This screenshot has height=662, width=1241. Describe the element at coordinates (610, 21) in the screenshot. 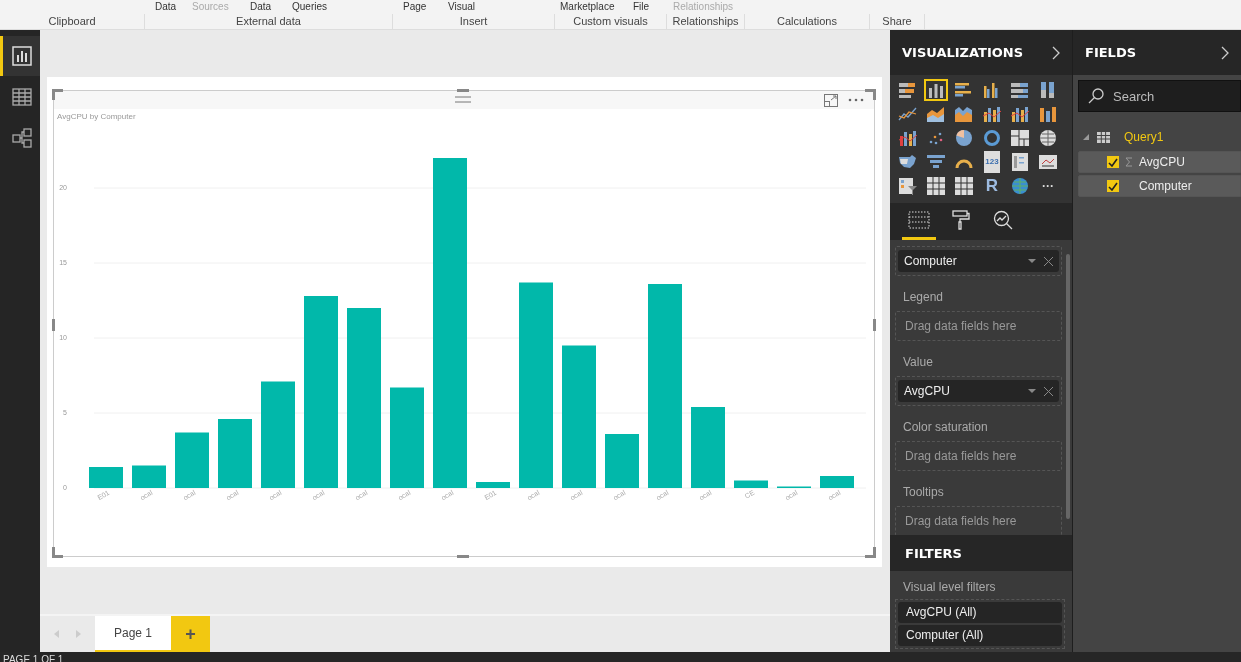

I see `ribbon-group-label: Custom visuals` at that location.